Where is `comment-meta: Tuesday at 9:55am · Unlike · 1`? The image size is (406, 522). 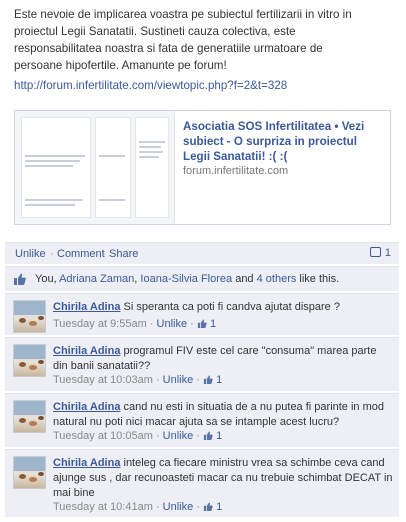
comment-meta: Tuesday at 9:55am · Unlike · 1 is located at coordinates (134, 324).